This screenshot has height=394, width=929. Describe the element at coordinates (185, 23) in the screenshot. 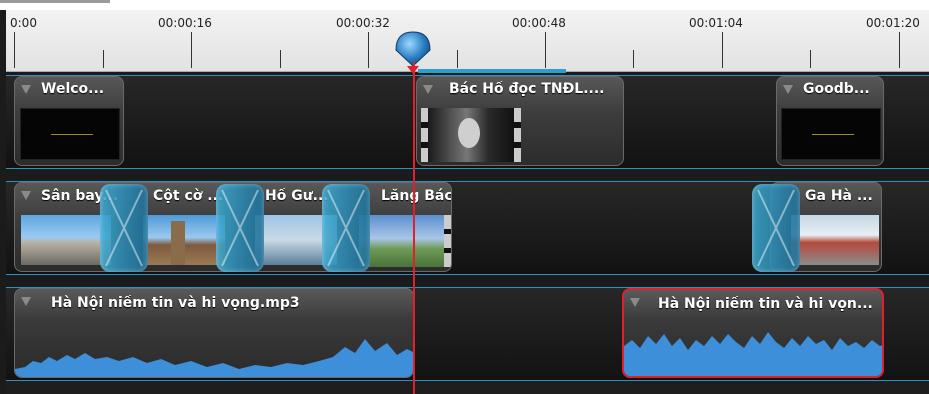

I see `time-label-1: 00:00:16` at that location.